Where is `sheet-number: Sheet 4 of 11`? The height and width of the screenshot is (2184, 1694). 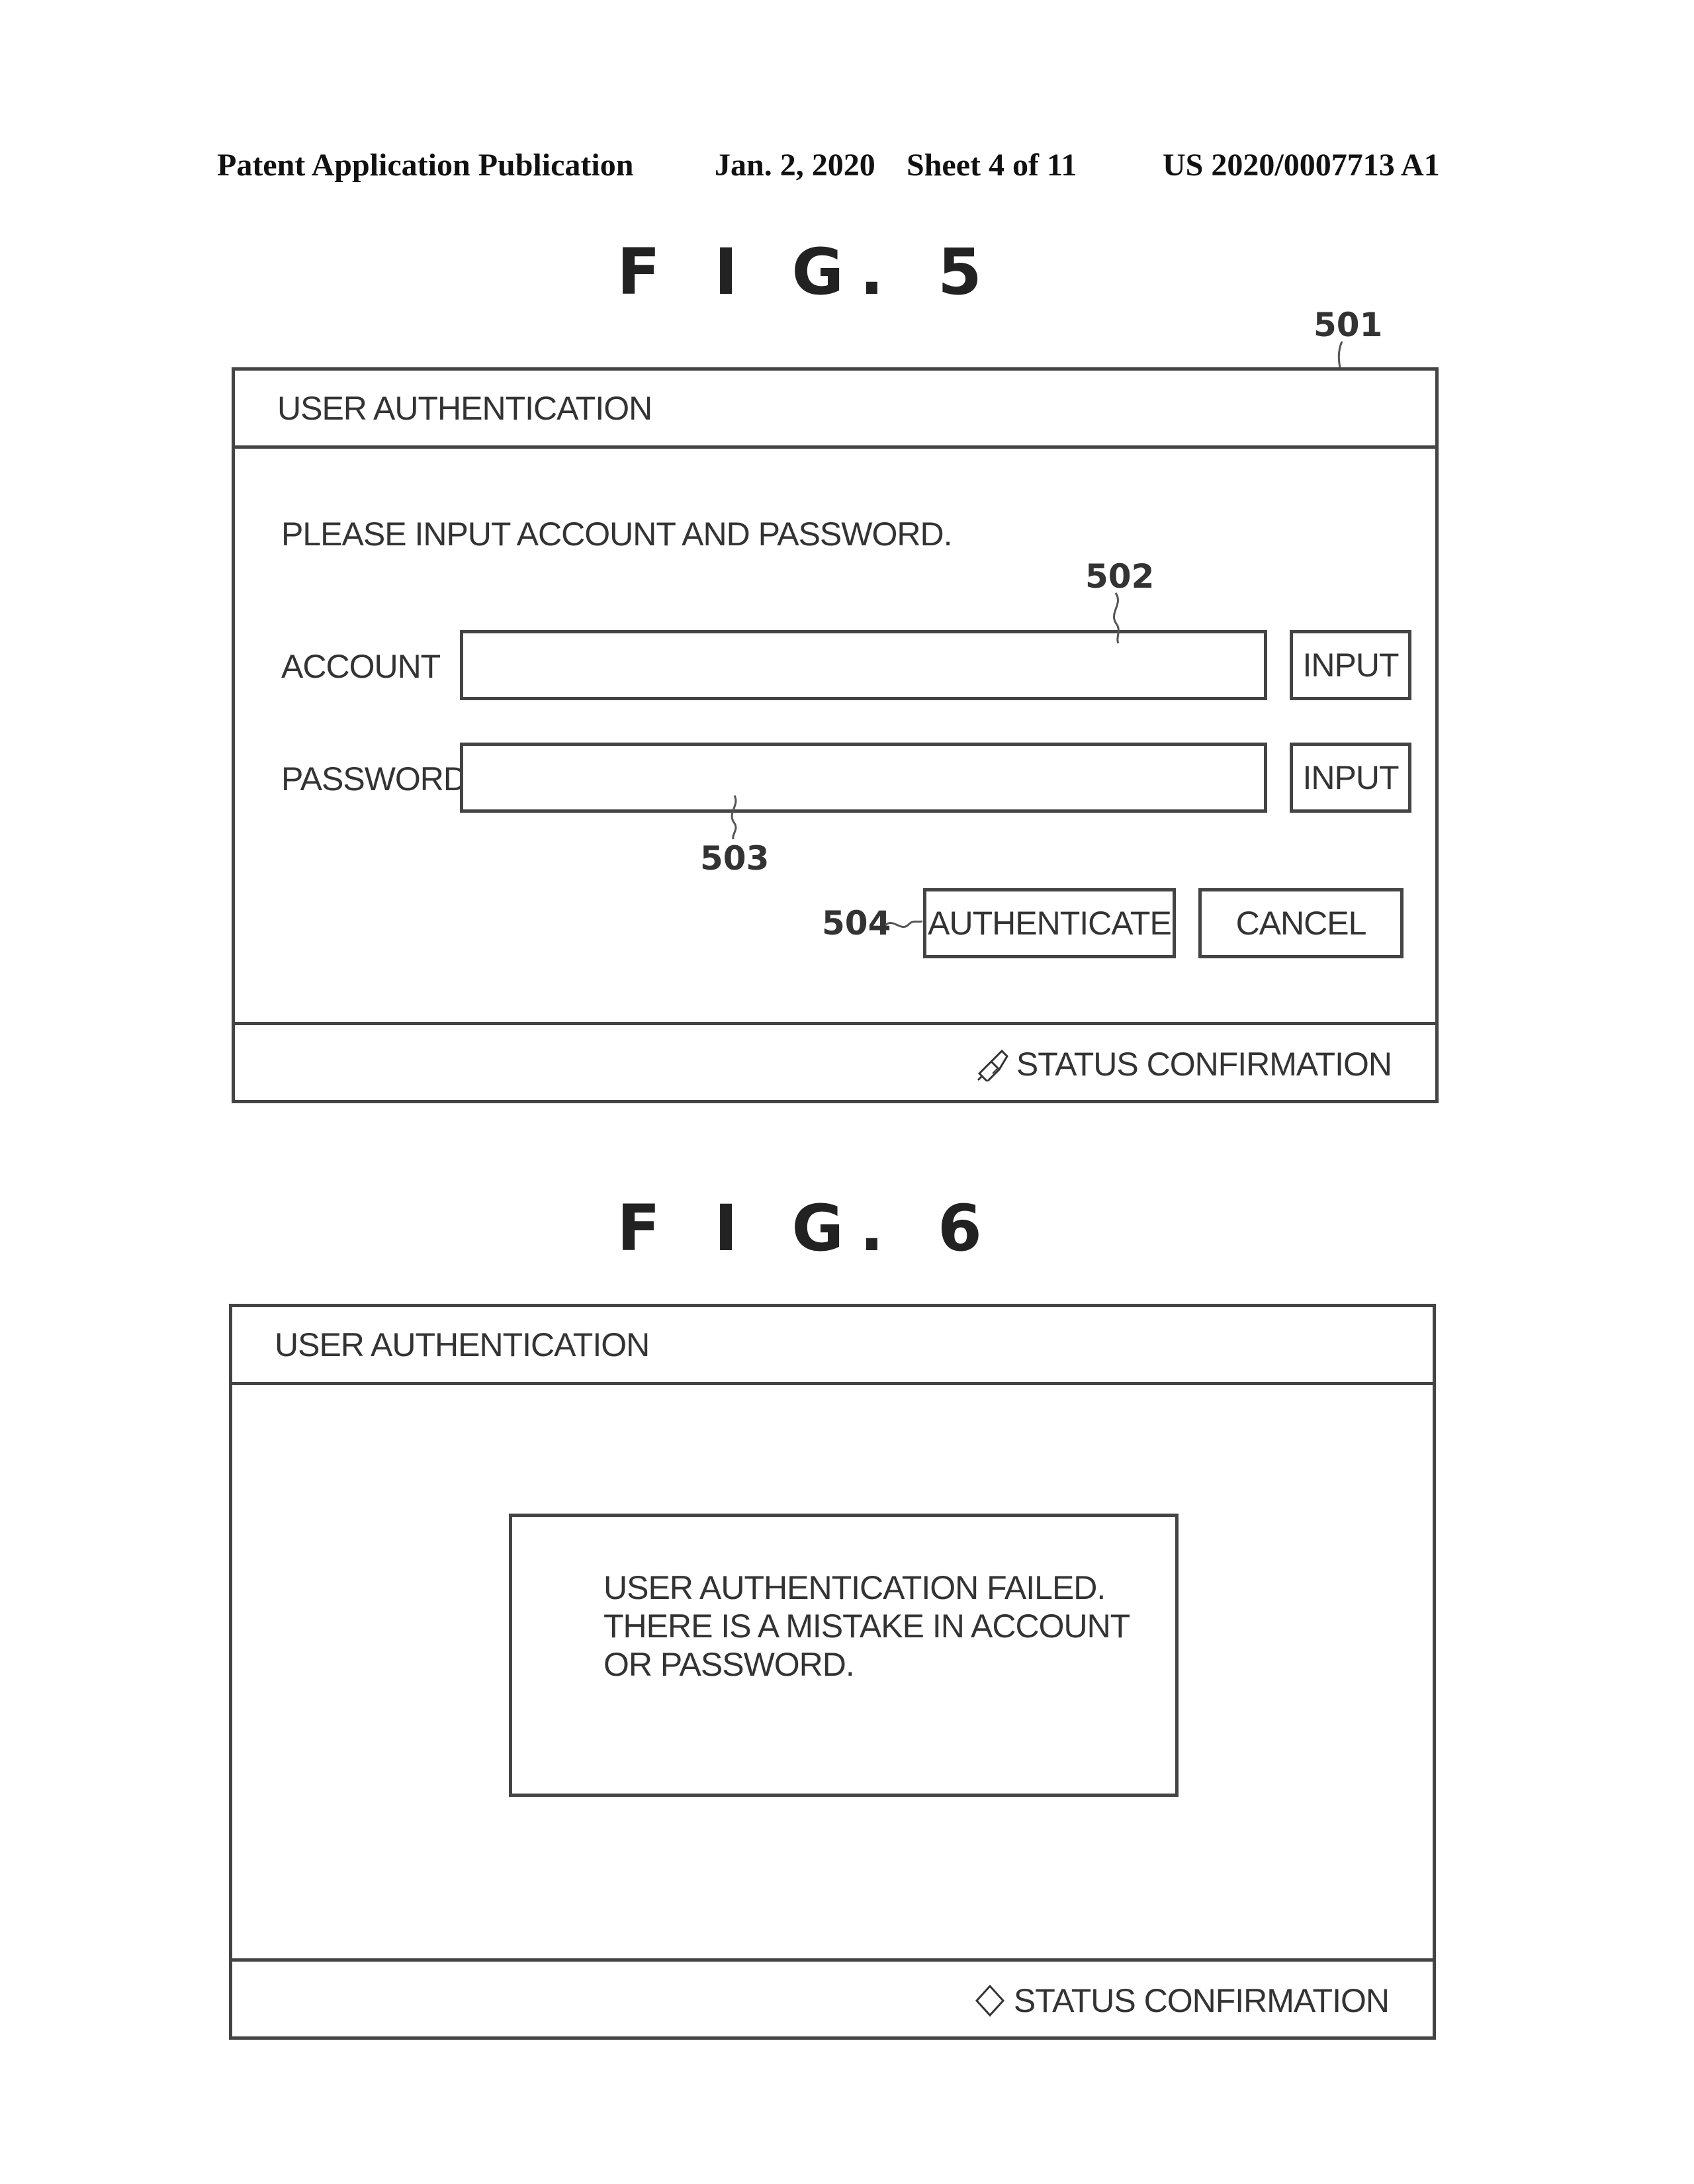
sheet-number: Sheet 4 of 11 is located at coordinates (992, 165).